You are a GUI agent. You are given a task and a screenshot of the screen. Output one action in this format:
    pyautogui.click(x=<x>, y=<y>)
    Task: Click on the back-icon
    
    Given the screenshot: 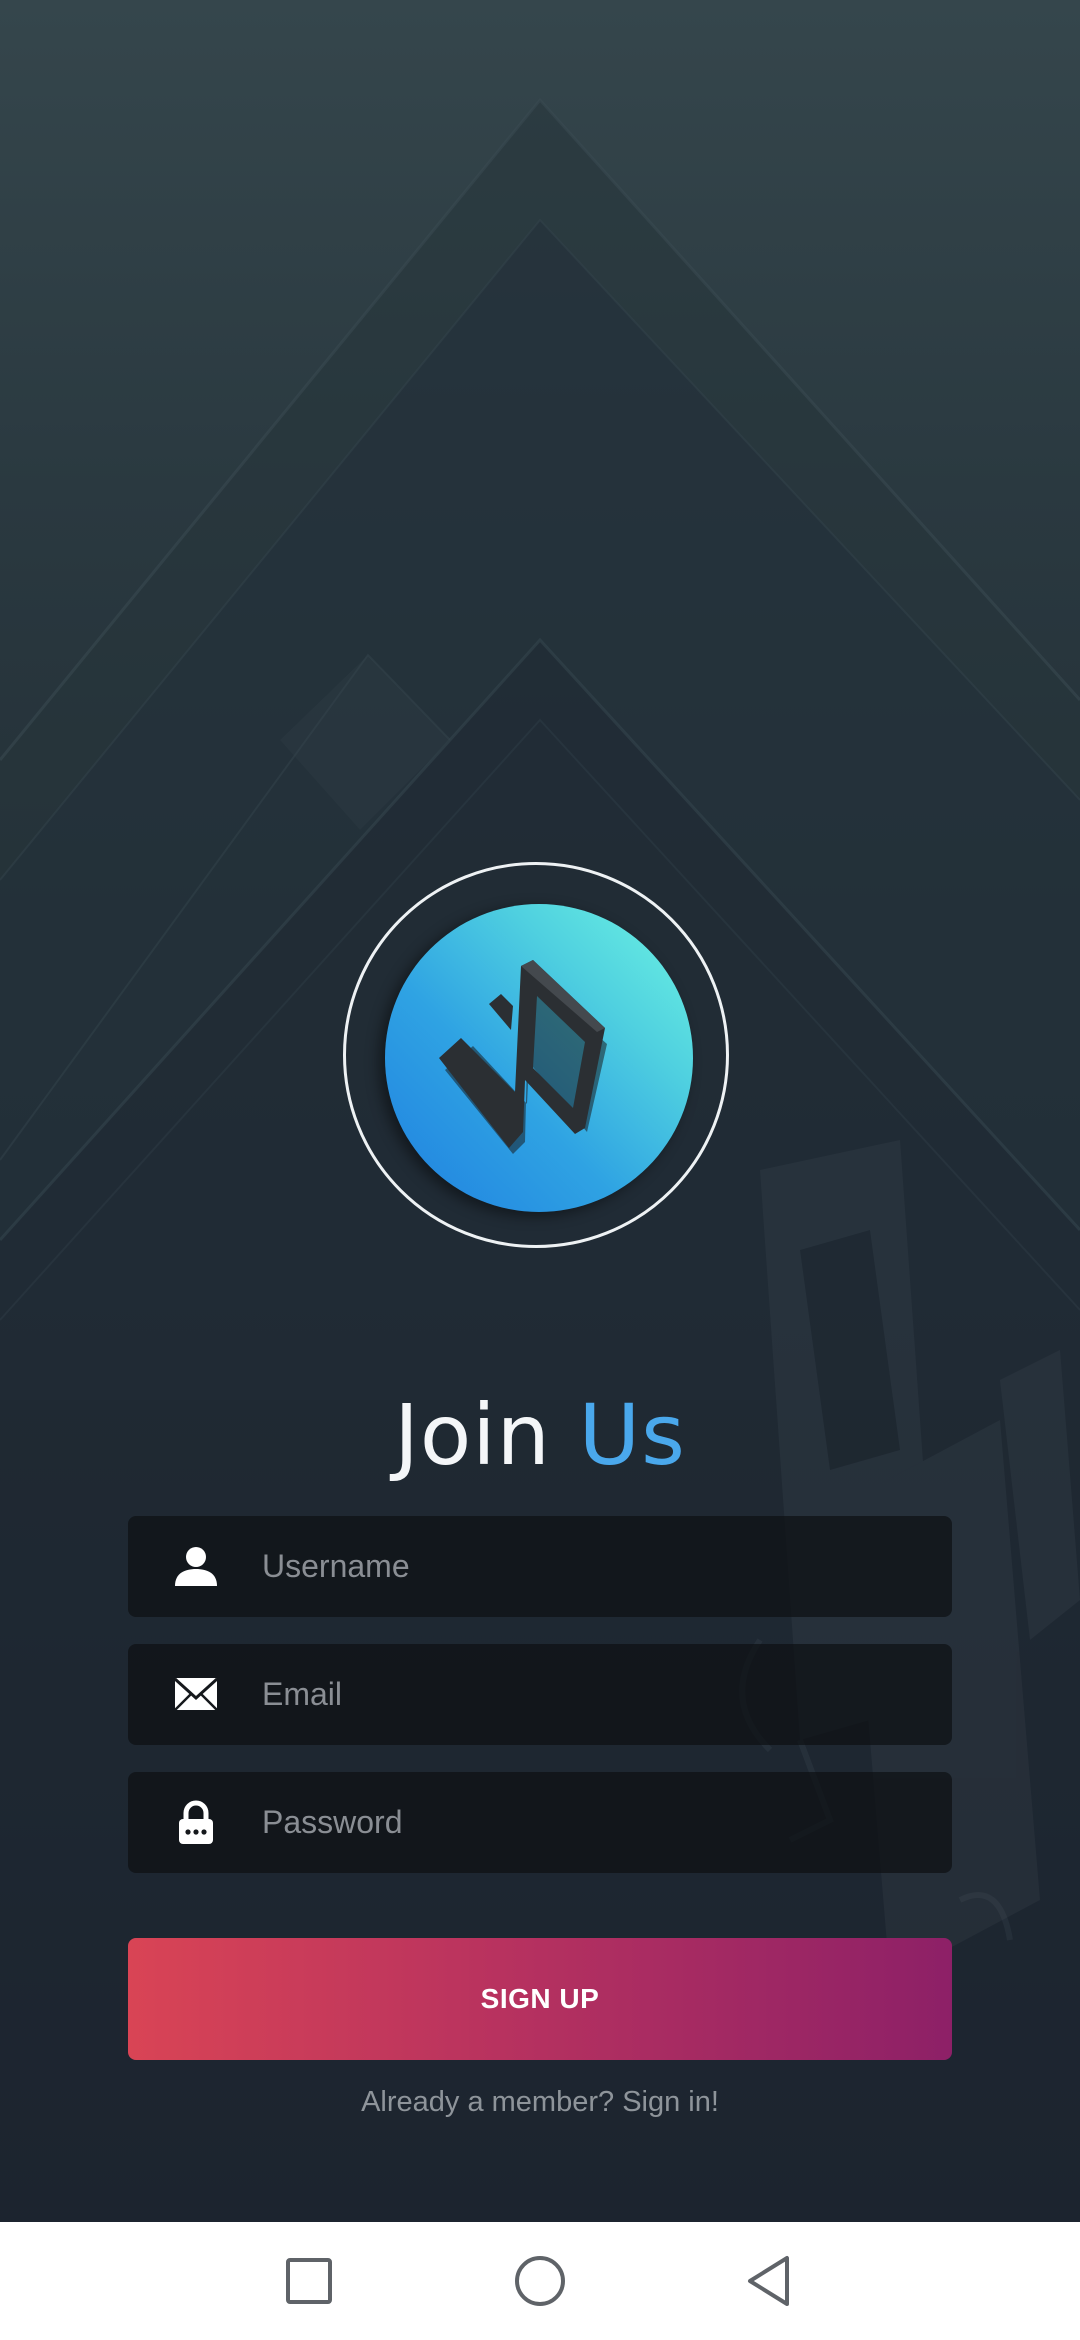 What is the action you would take?
    pyautogui.click(x=770, y=2281)
    